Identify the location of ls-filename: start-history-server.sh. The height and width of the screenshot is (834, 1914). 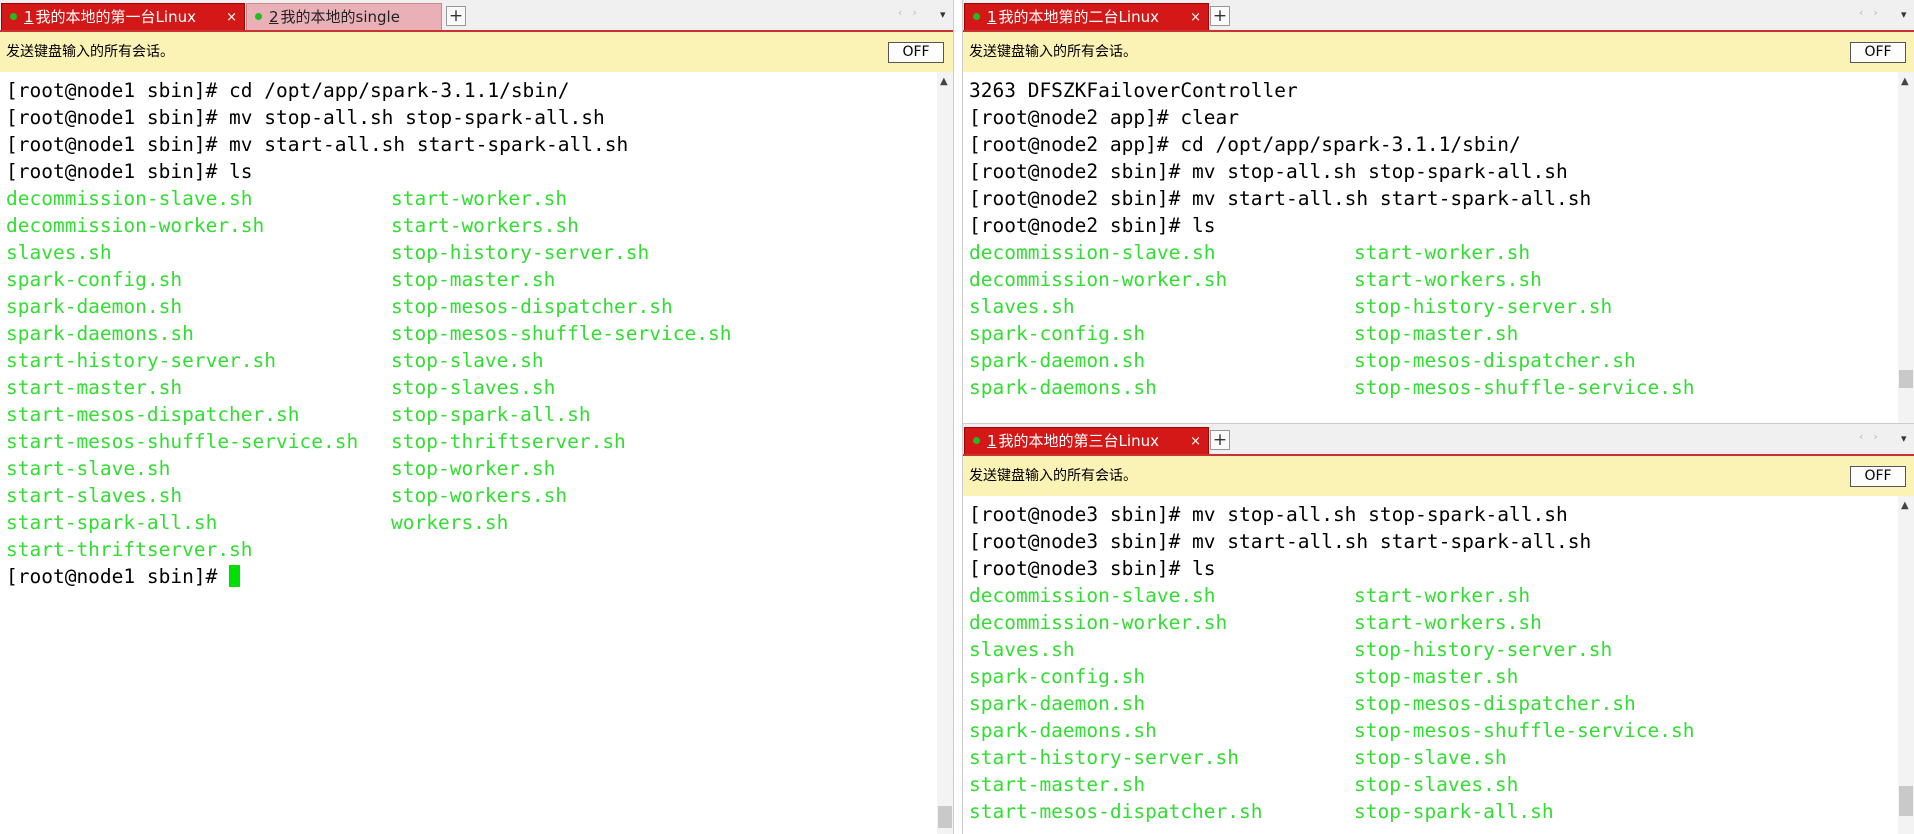
(141, 360).